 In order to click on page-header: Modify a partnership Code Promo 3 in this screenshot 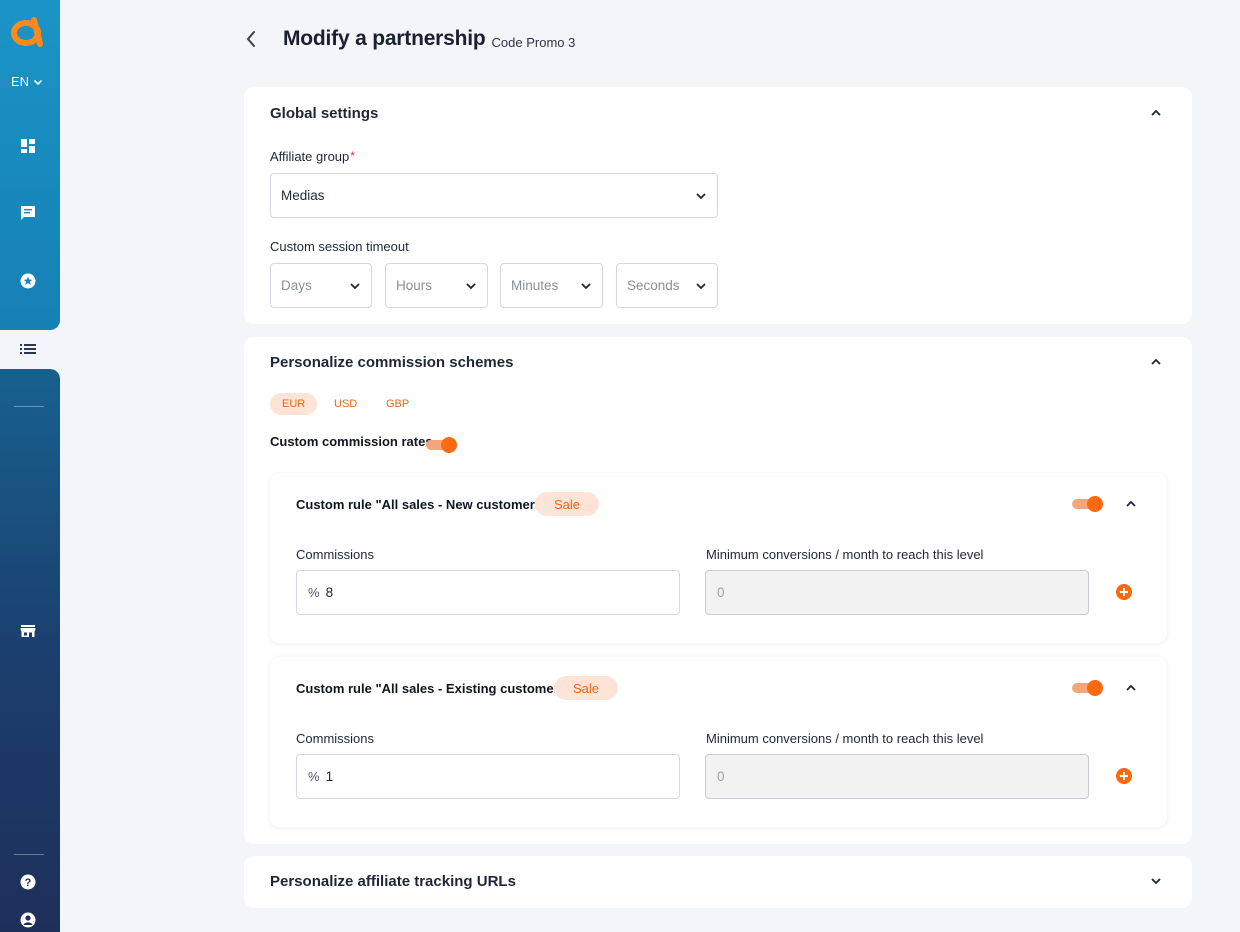, I will do `click(410, 39)`.